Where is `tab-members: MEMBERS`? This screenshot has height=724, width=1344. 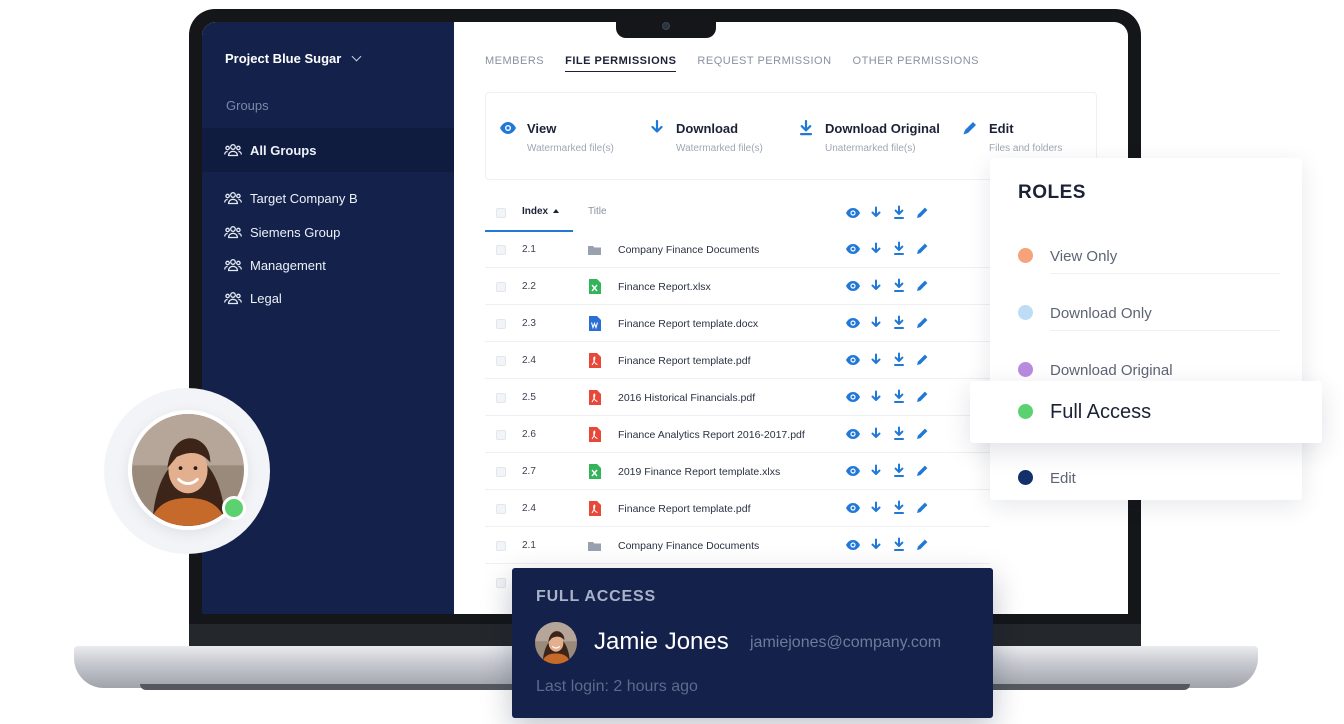
tab-members: MEMBERS is located at coordinates (514, 63).